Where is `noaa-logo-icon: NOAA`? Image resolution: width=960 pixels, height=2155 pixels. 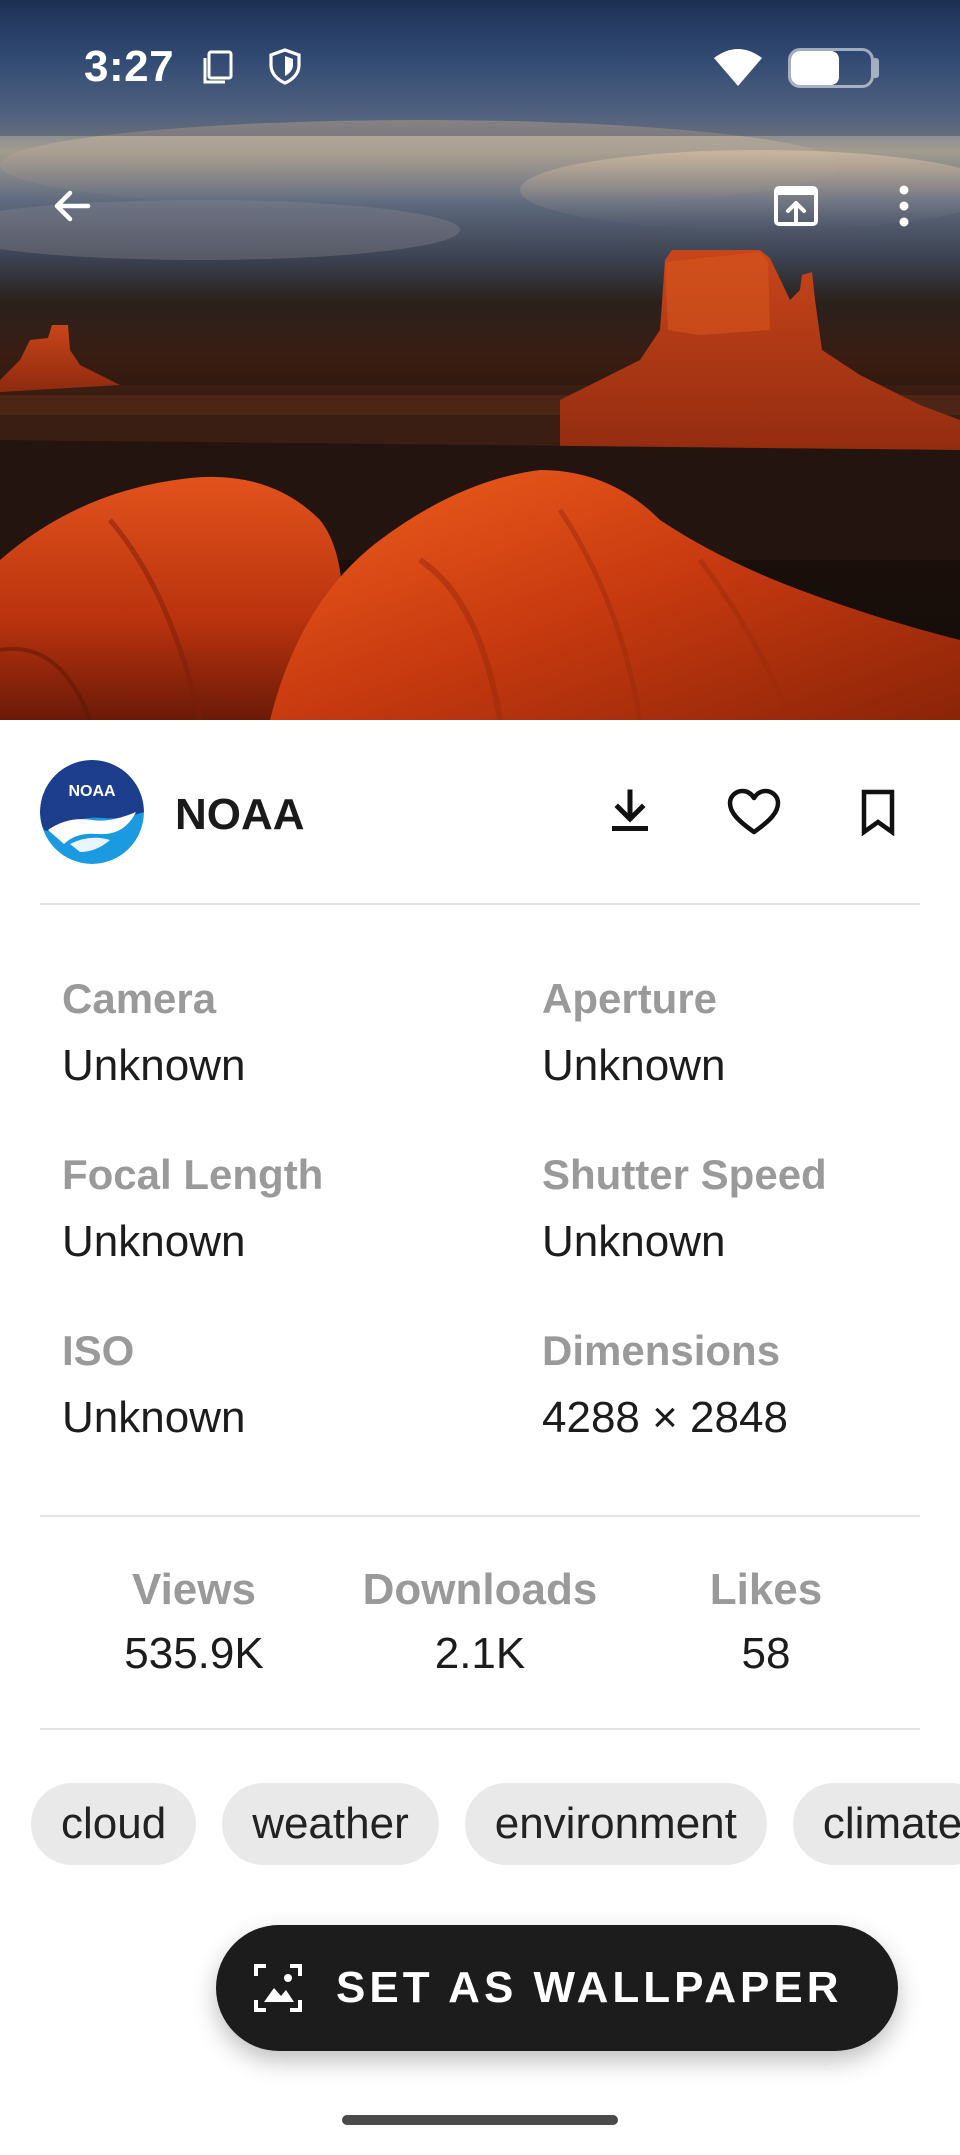
noaa-logo-icon: NOAA is located at coordinates (92, 812).